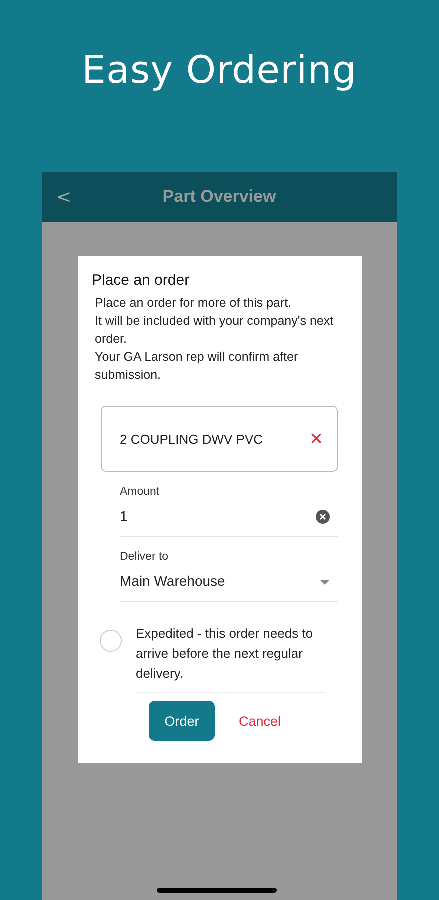  Describe the element at coordinates (182, 721) in the screenshot. I see `order-button: Order` at that location.